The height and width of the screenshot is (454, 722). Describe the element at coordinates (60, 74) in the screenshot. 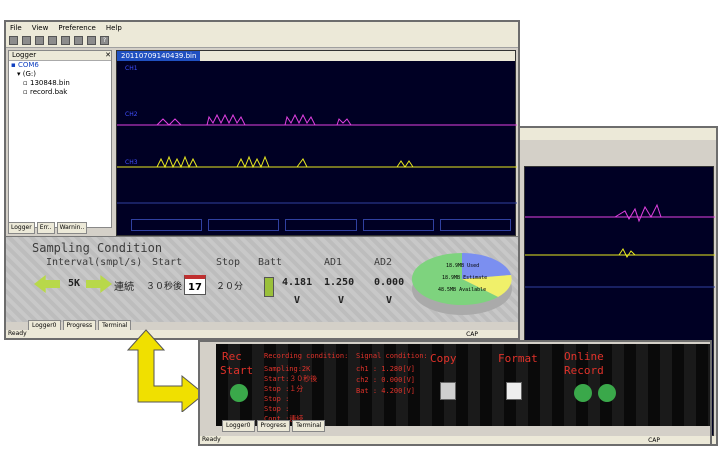

I see `tree-item-drive: ▾ (G:)` at that location.